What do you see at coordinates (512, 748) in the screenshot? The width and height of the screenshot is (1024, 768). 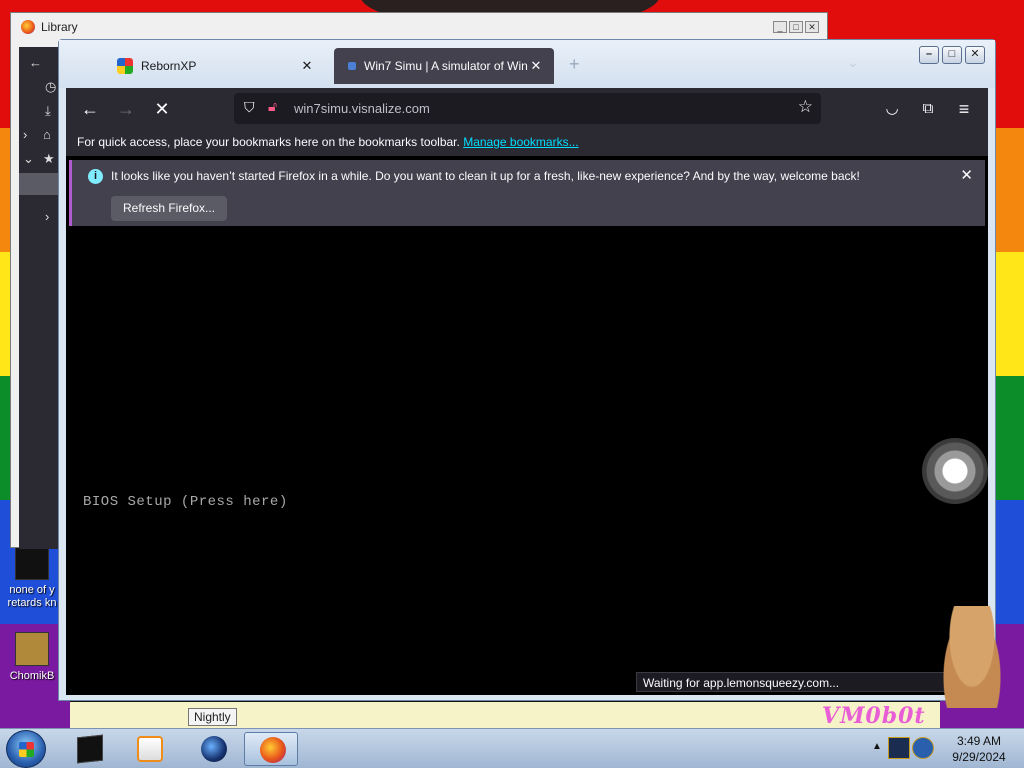 I see `taskbar: ▲ 3:49 AM 9/29/2024` at bounding box center [512, 748].